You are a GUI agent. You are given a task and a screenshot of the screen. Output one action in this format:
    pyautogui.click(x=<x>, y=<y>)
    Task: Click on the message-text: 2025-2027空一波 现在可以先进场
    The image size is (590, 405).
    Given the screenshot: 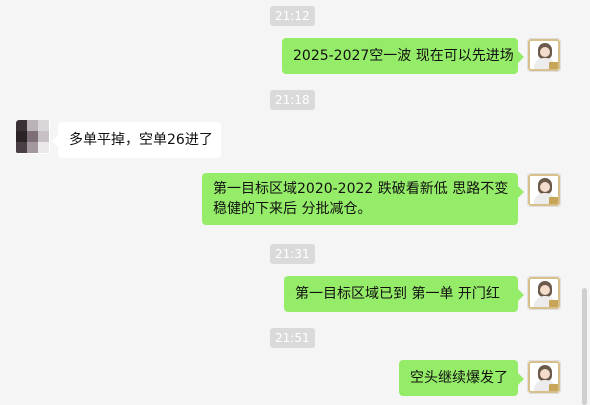 What is the action you would take?
    pyautogui.click(x=403, y=56)
    